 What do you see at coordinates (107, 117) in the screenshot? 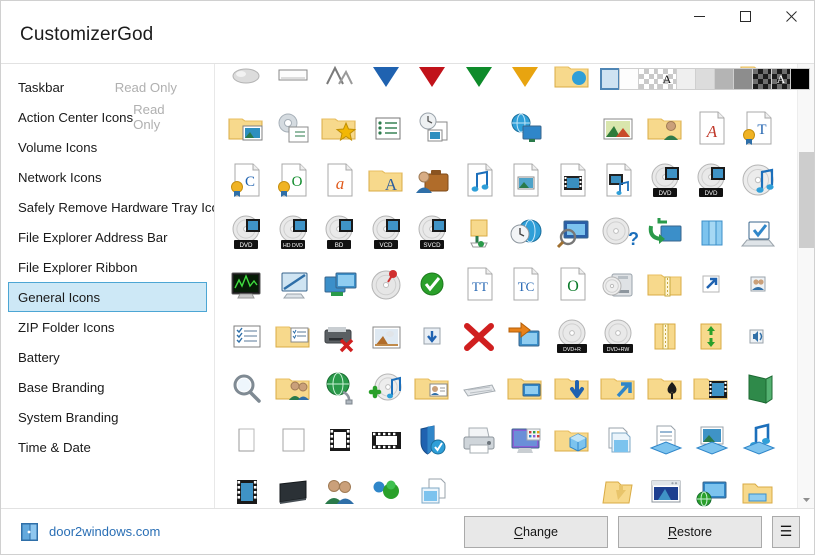
I see `sidebar-item-action-center-icons: Action Center Icons Read Only` at bounding box center [107, 117].